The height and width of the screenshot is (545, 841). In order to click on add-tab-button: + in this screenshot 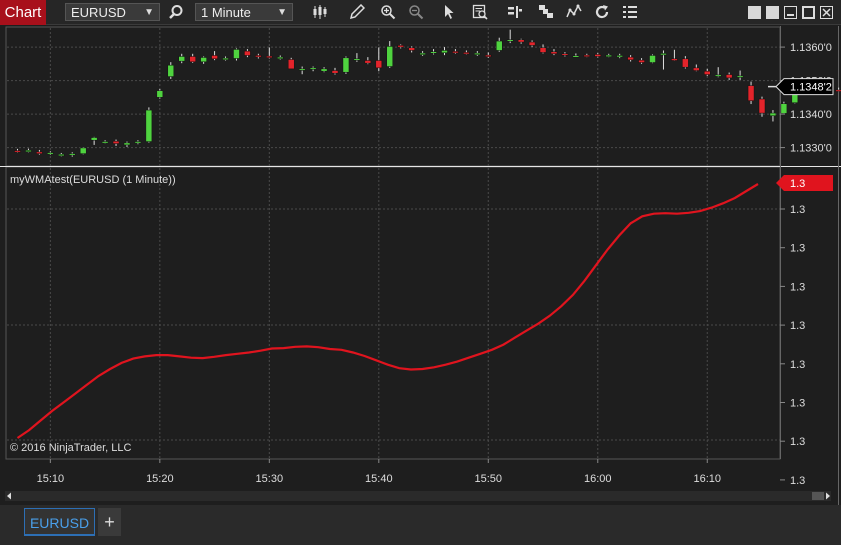, I will do `click(109, 522)`.